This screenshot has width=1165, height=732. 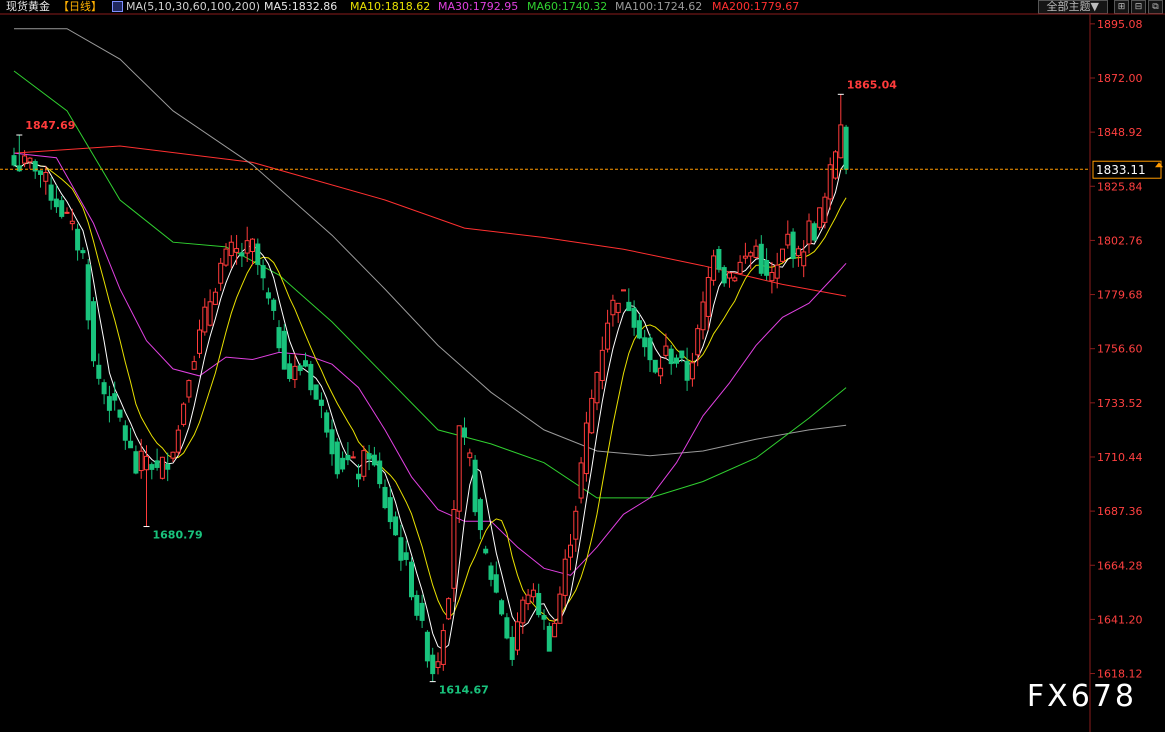 I want to click on y-tick-label: 1779.68, so click(x=1120, y=295).